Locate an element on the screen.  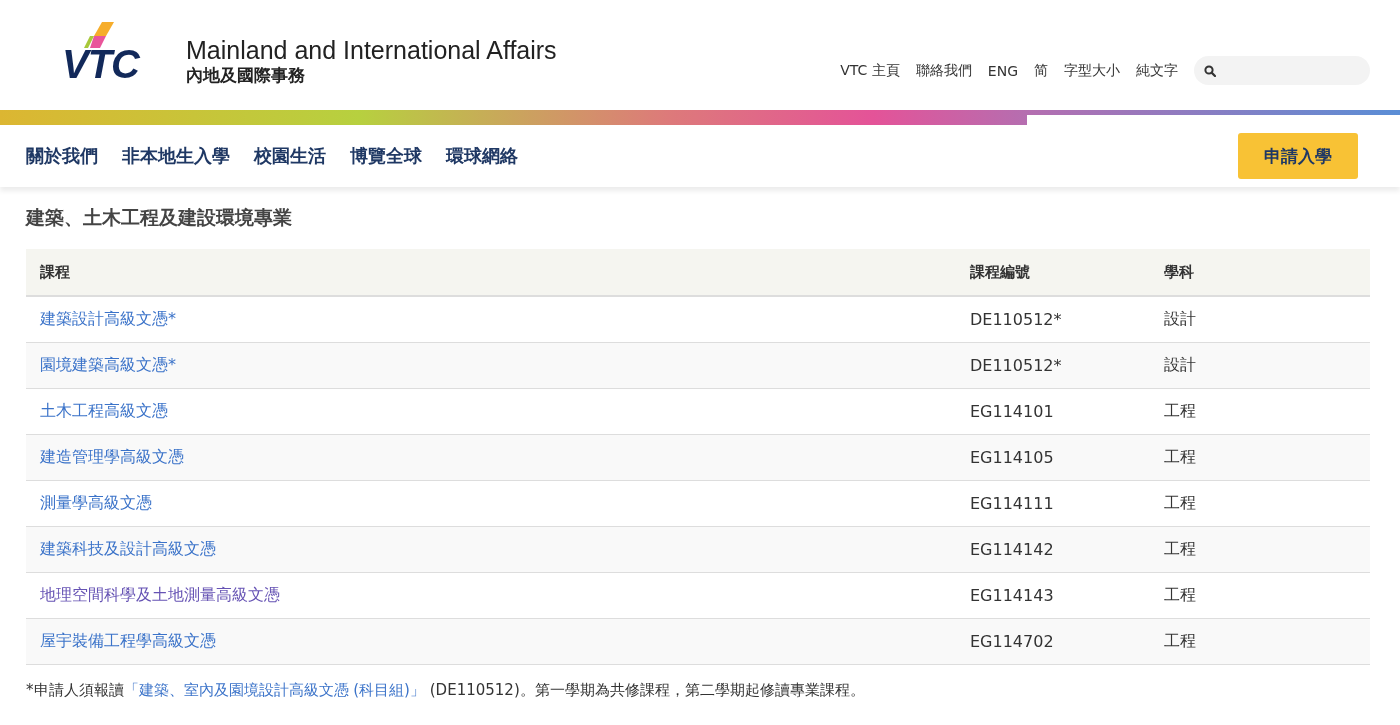
course-code: EG114105 is located at coordinates (1012, 457).